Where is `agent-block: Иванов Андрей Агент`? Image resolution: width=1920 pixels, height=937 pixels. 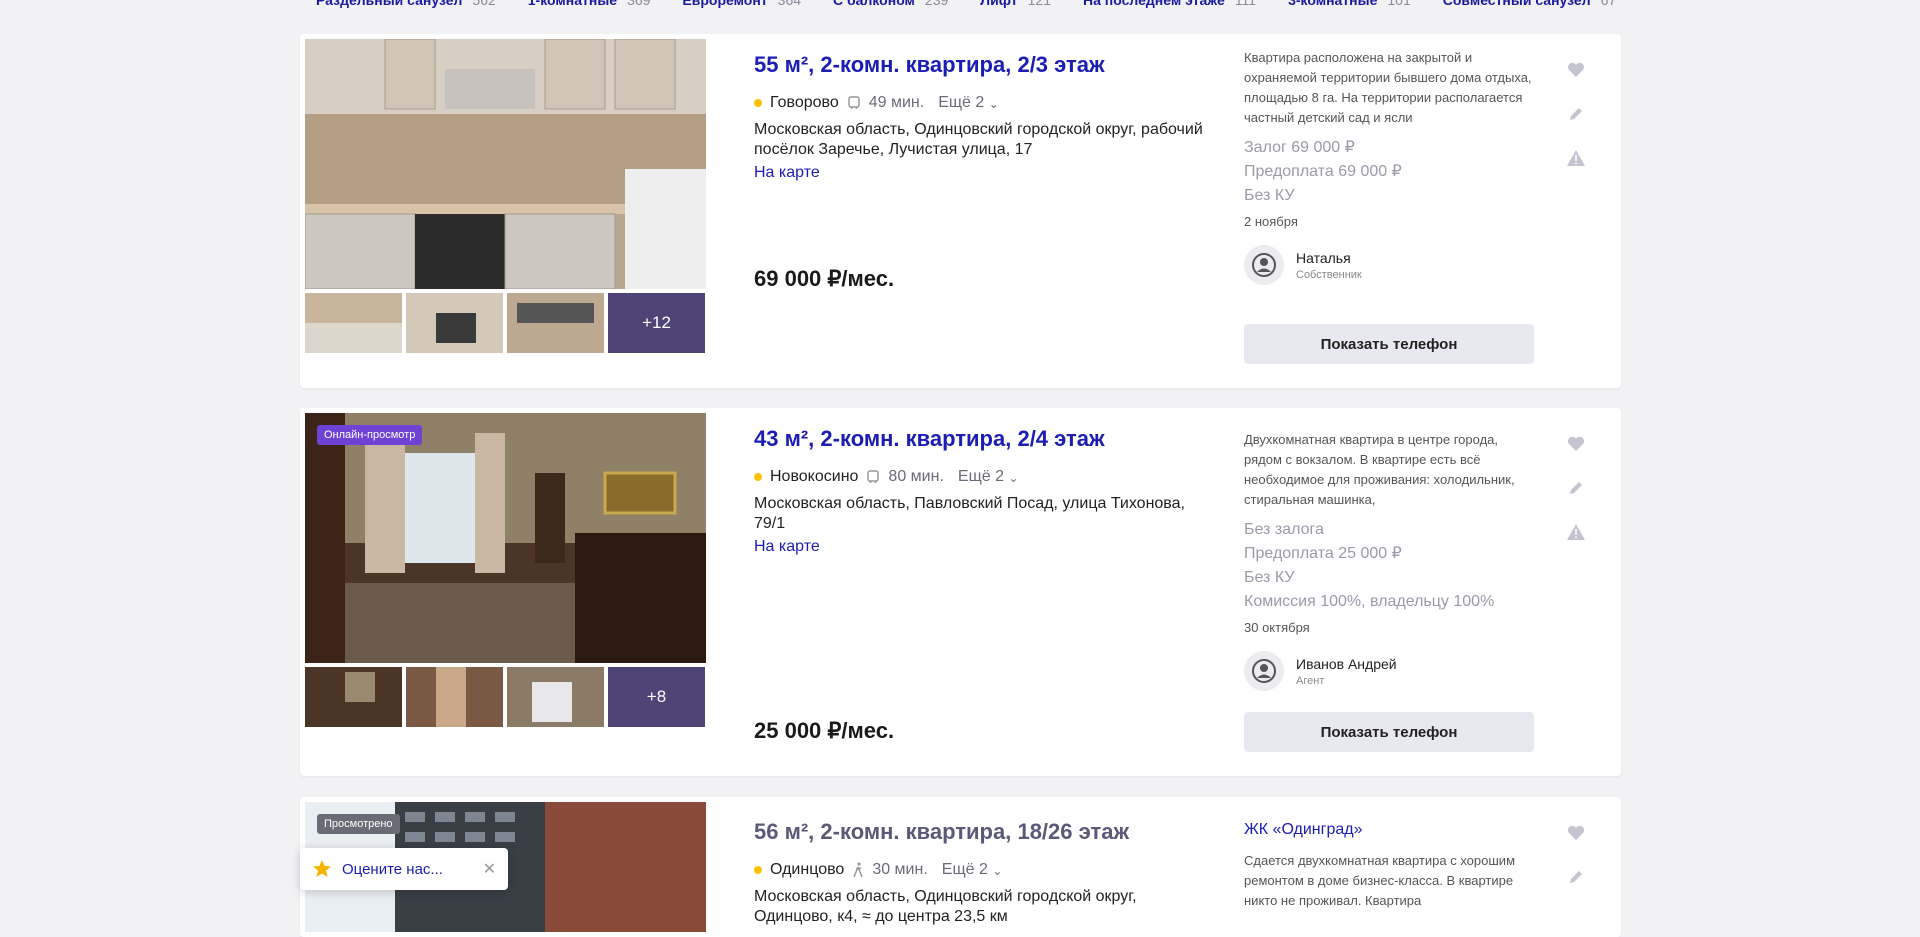
agent-block: Иванов Андрей Агент is located at coordinates (1391, 671).